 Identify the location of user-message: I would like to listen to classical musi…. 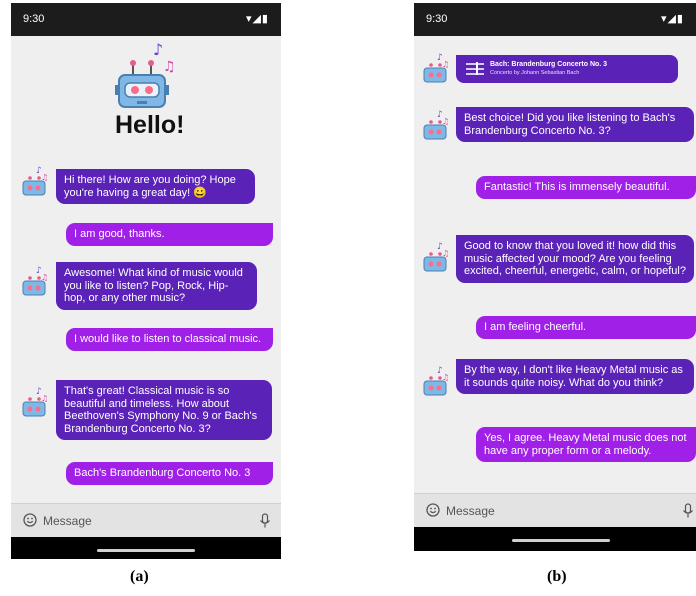
(169, 339).